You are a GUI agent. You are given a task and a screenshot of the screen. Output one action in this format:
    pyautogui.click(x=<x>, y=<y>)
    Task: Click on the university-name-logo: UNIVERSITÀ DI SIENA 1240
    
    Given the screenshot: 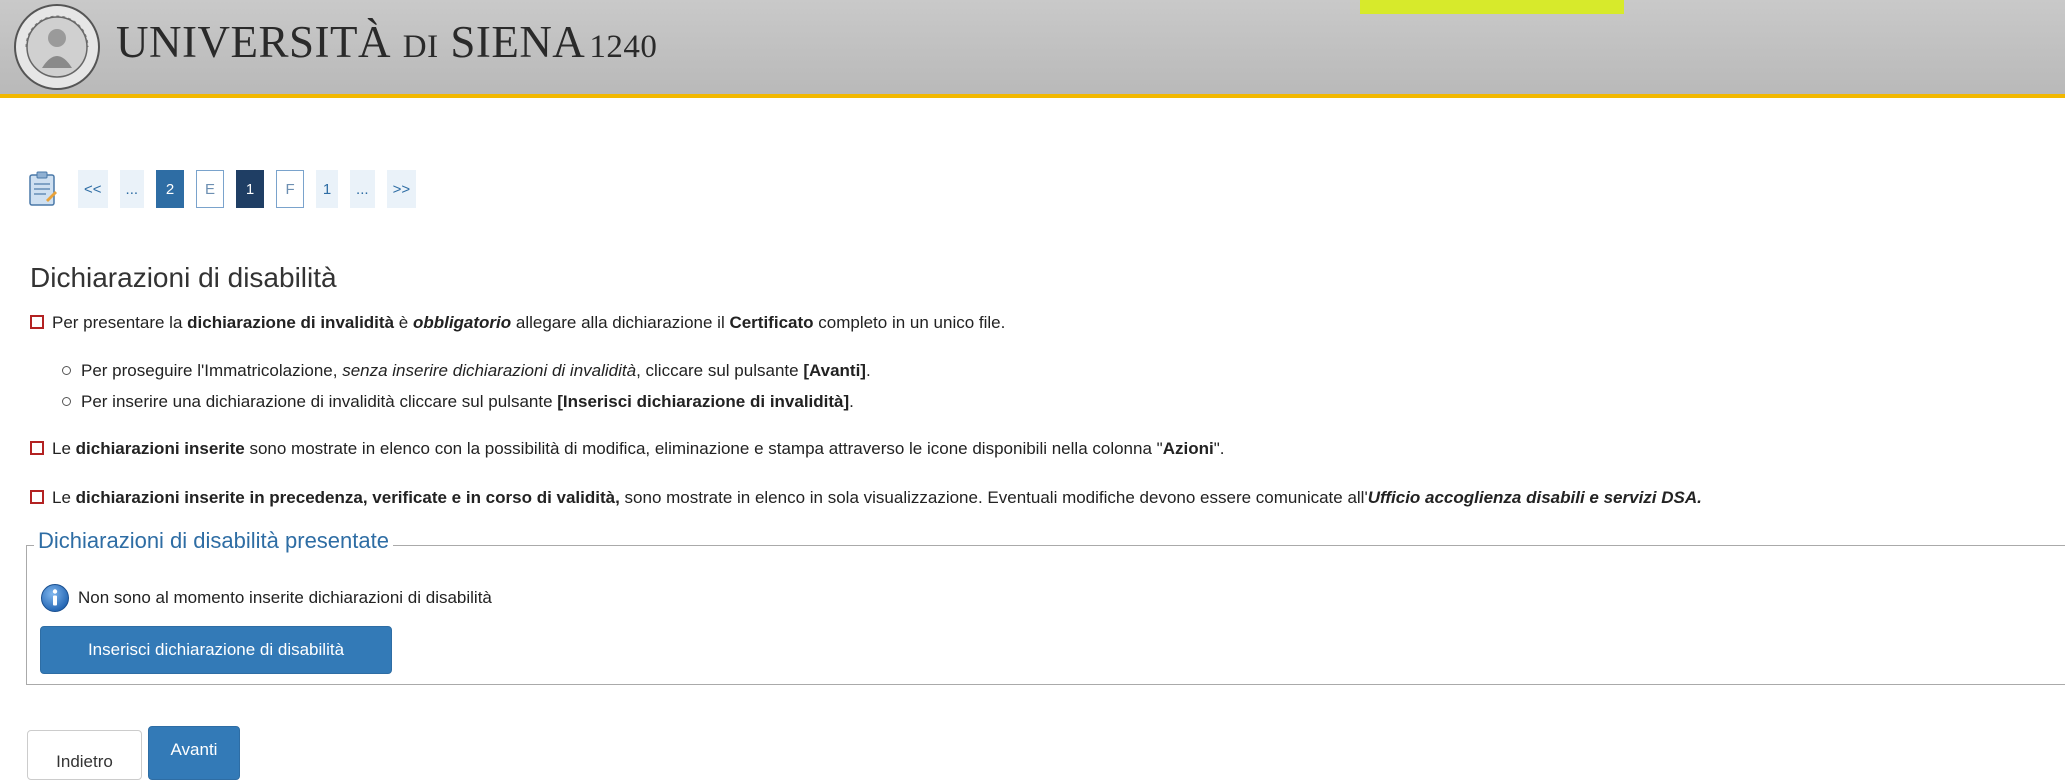 What is the action you would take?
    pyautogui.click(x=386, y=42)
    